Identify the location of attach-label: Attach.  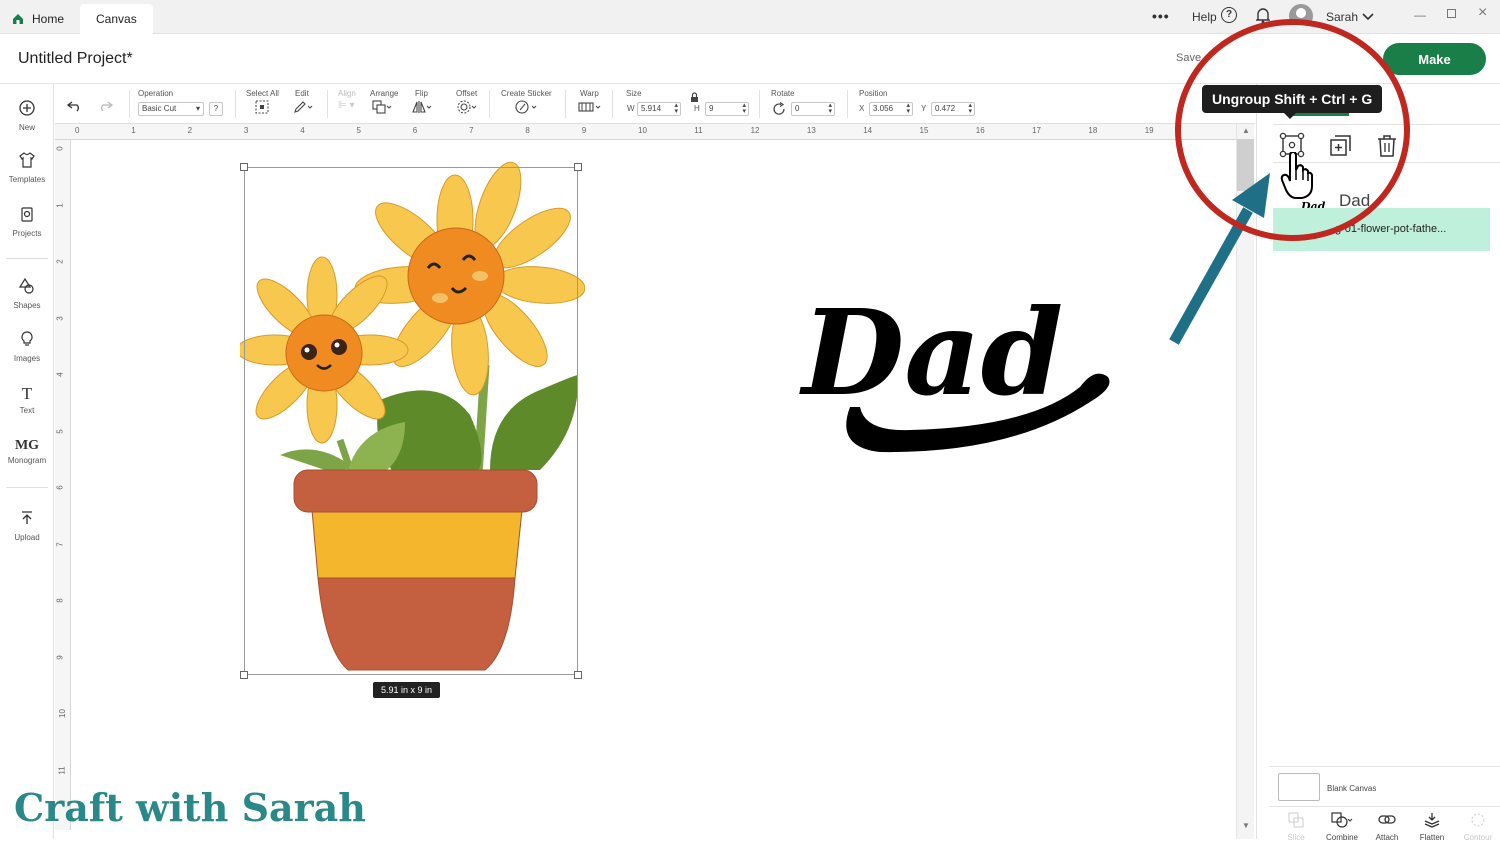
(1387, 837).